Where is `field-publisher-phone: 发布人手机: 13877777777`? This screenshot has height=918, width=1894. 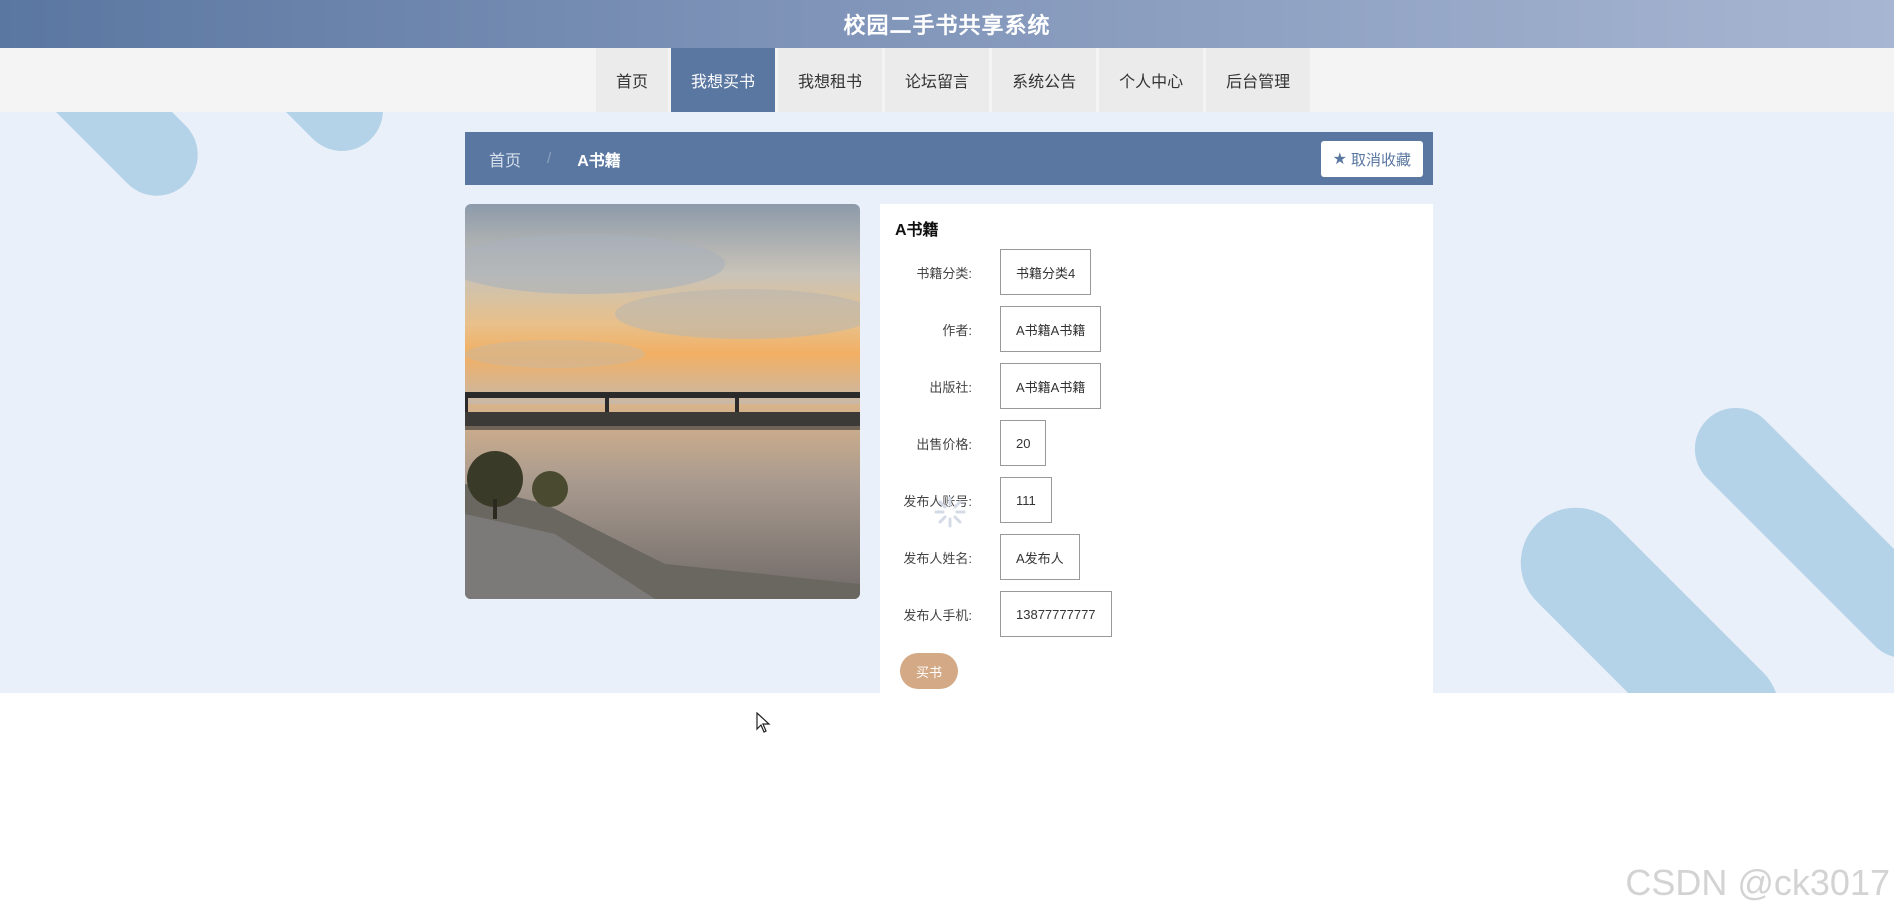
field-publisher-phone: 发布人手机: 13877777777 is located at coordinates (996, 614).